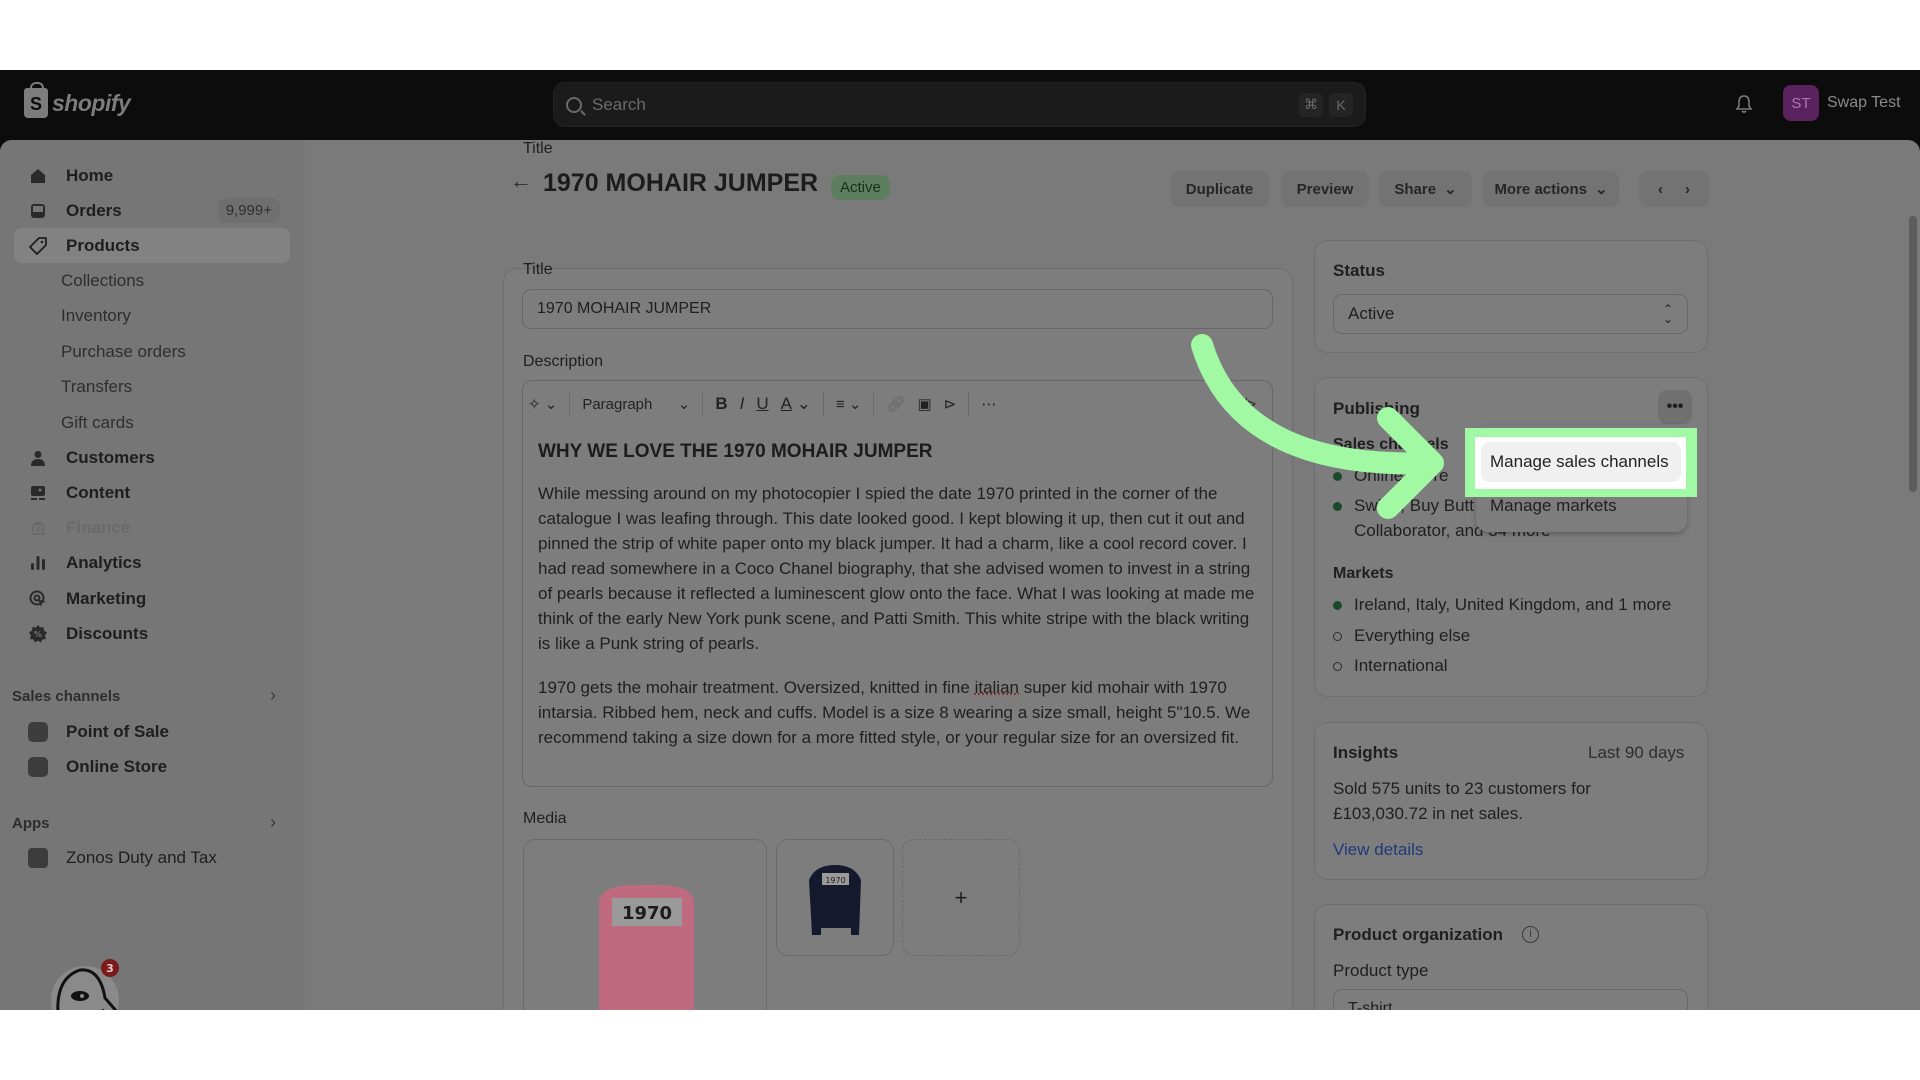 The width and height of the screenshot is (1920, 1080). Describe the element at coordinates (1462, 788) in the screenshot. I see `insights-summary-line-1: Sold 575 units to 23 customers for` at that location.